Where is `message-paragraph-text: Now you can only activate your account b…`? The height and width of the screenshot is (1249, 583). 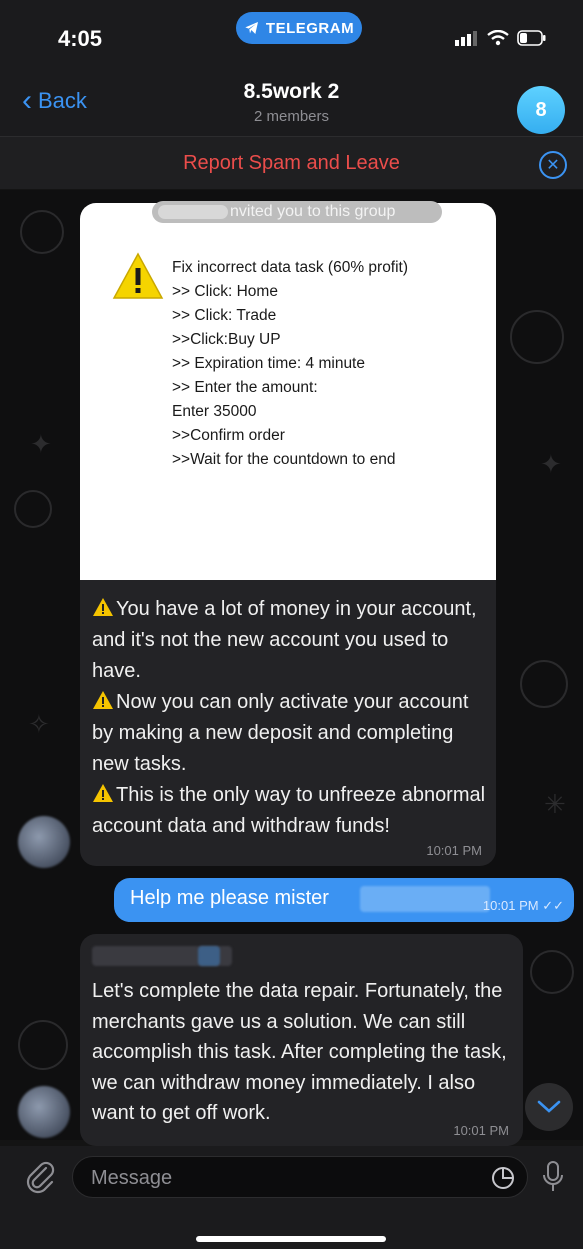
message-paragraph-text: Now you can only activate your account b… is located at coordinates (280, 733).